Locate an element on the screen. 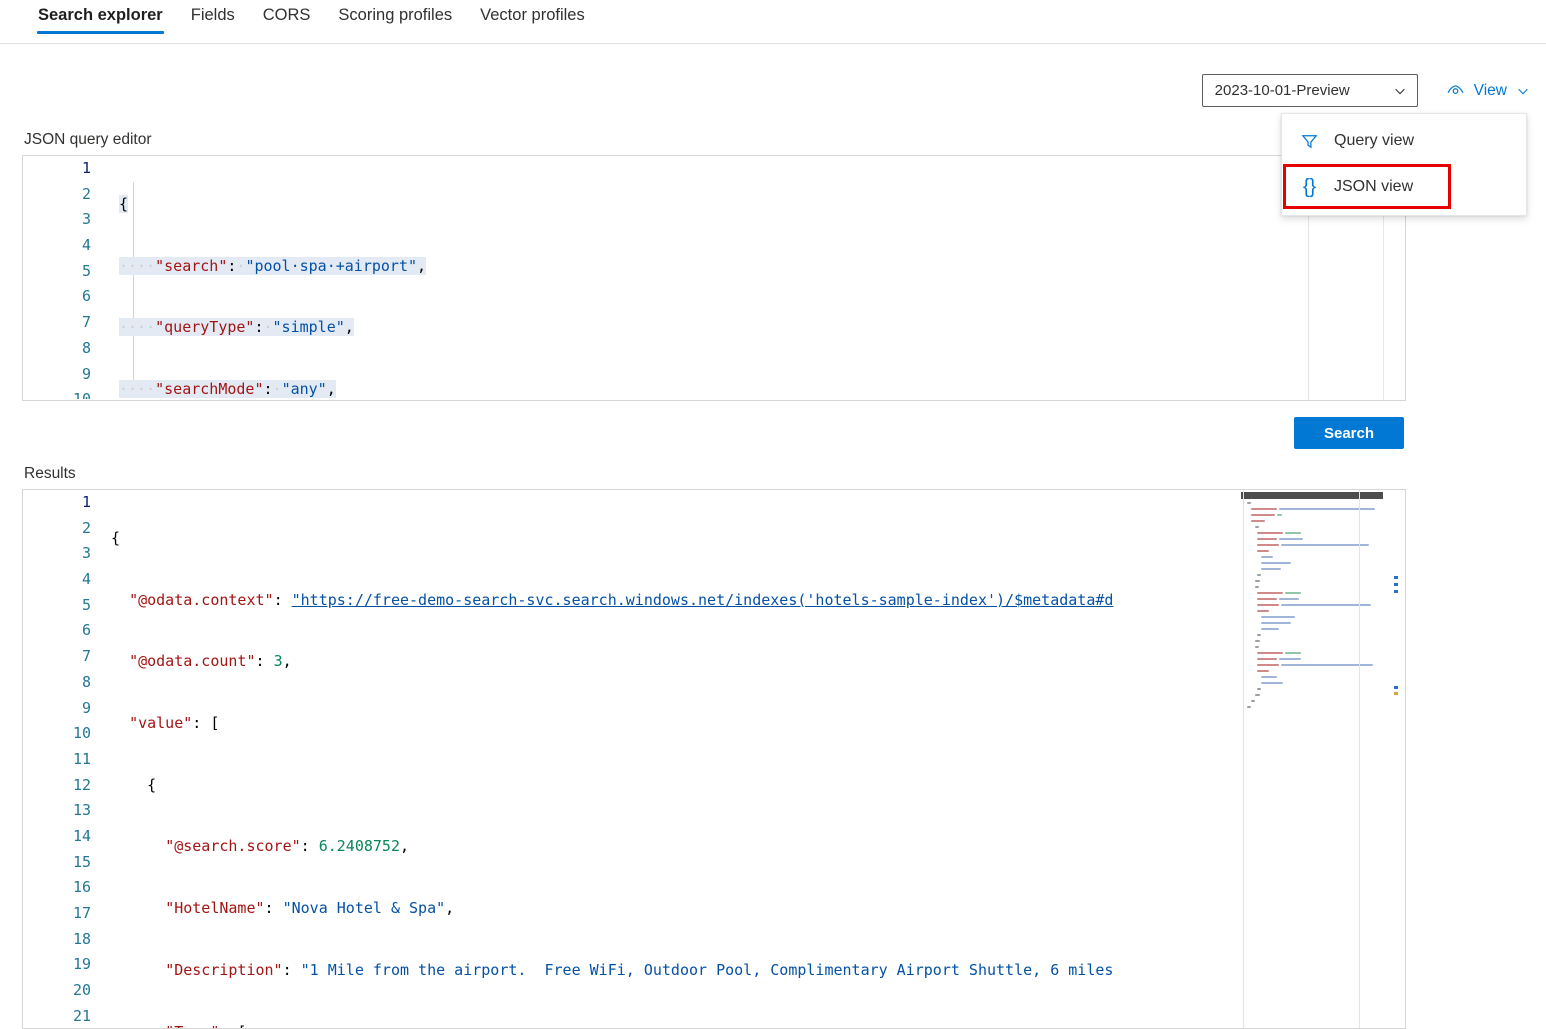 Image resolution: width=1546 pixels, height=1029 pixels. menu-item-label: Query view is located at coordinates (1374, 140).